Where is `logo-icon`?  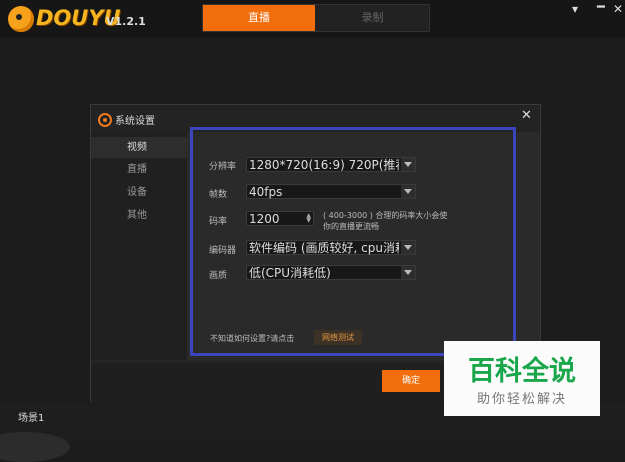
logo-icon is located at coordinates (21, 19).